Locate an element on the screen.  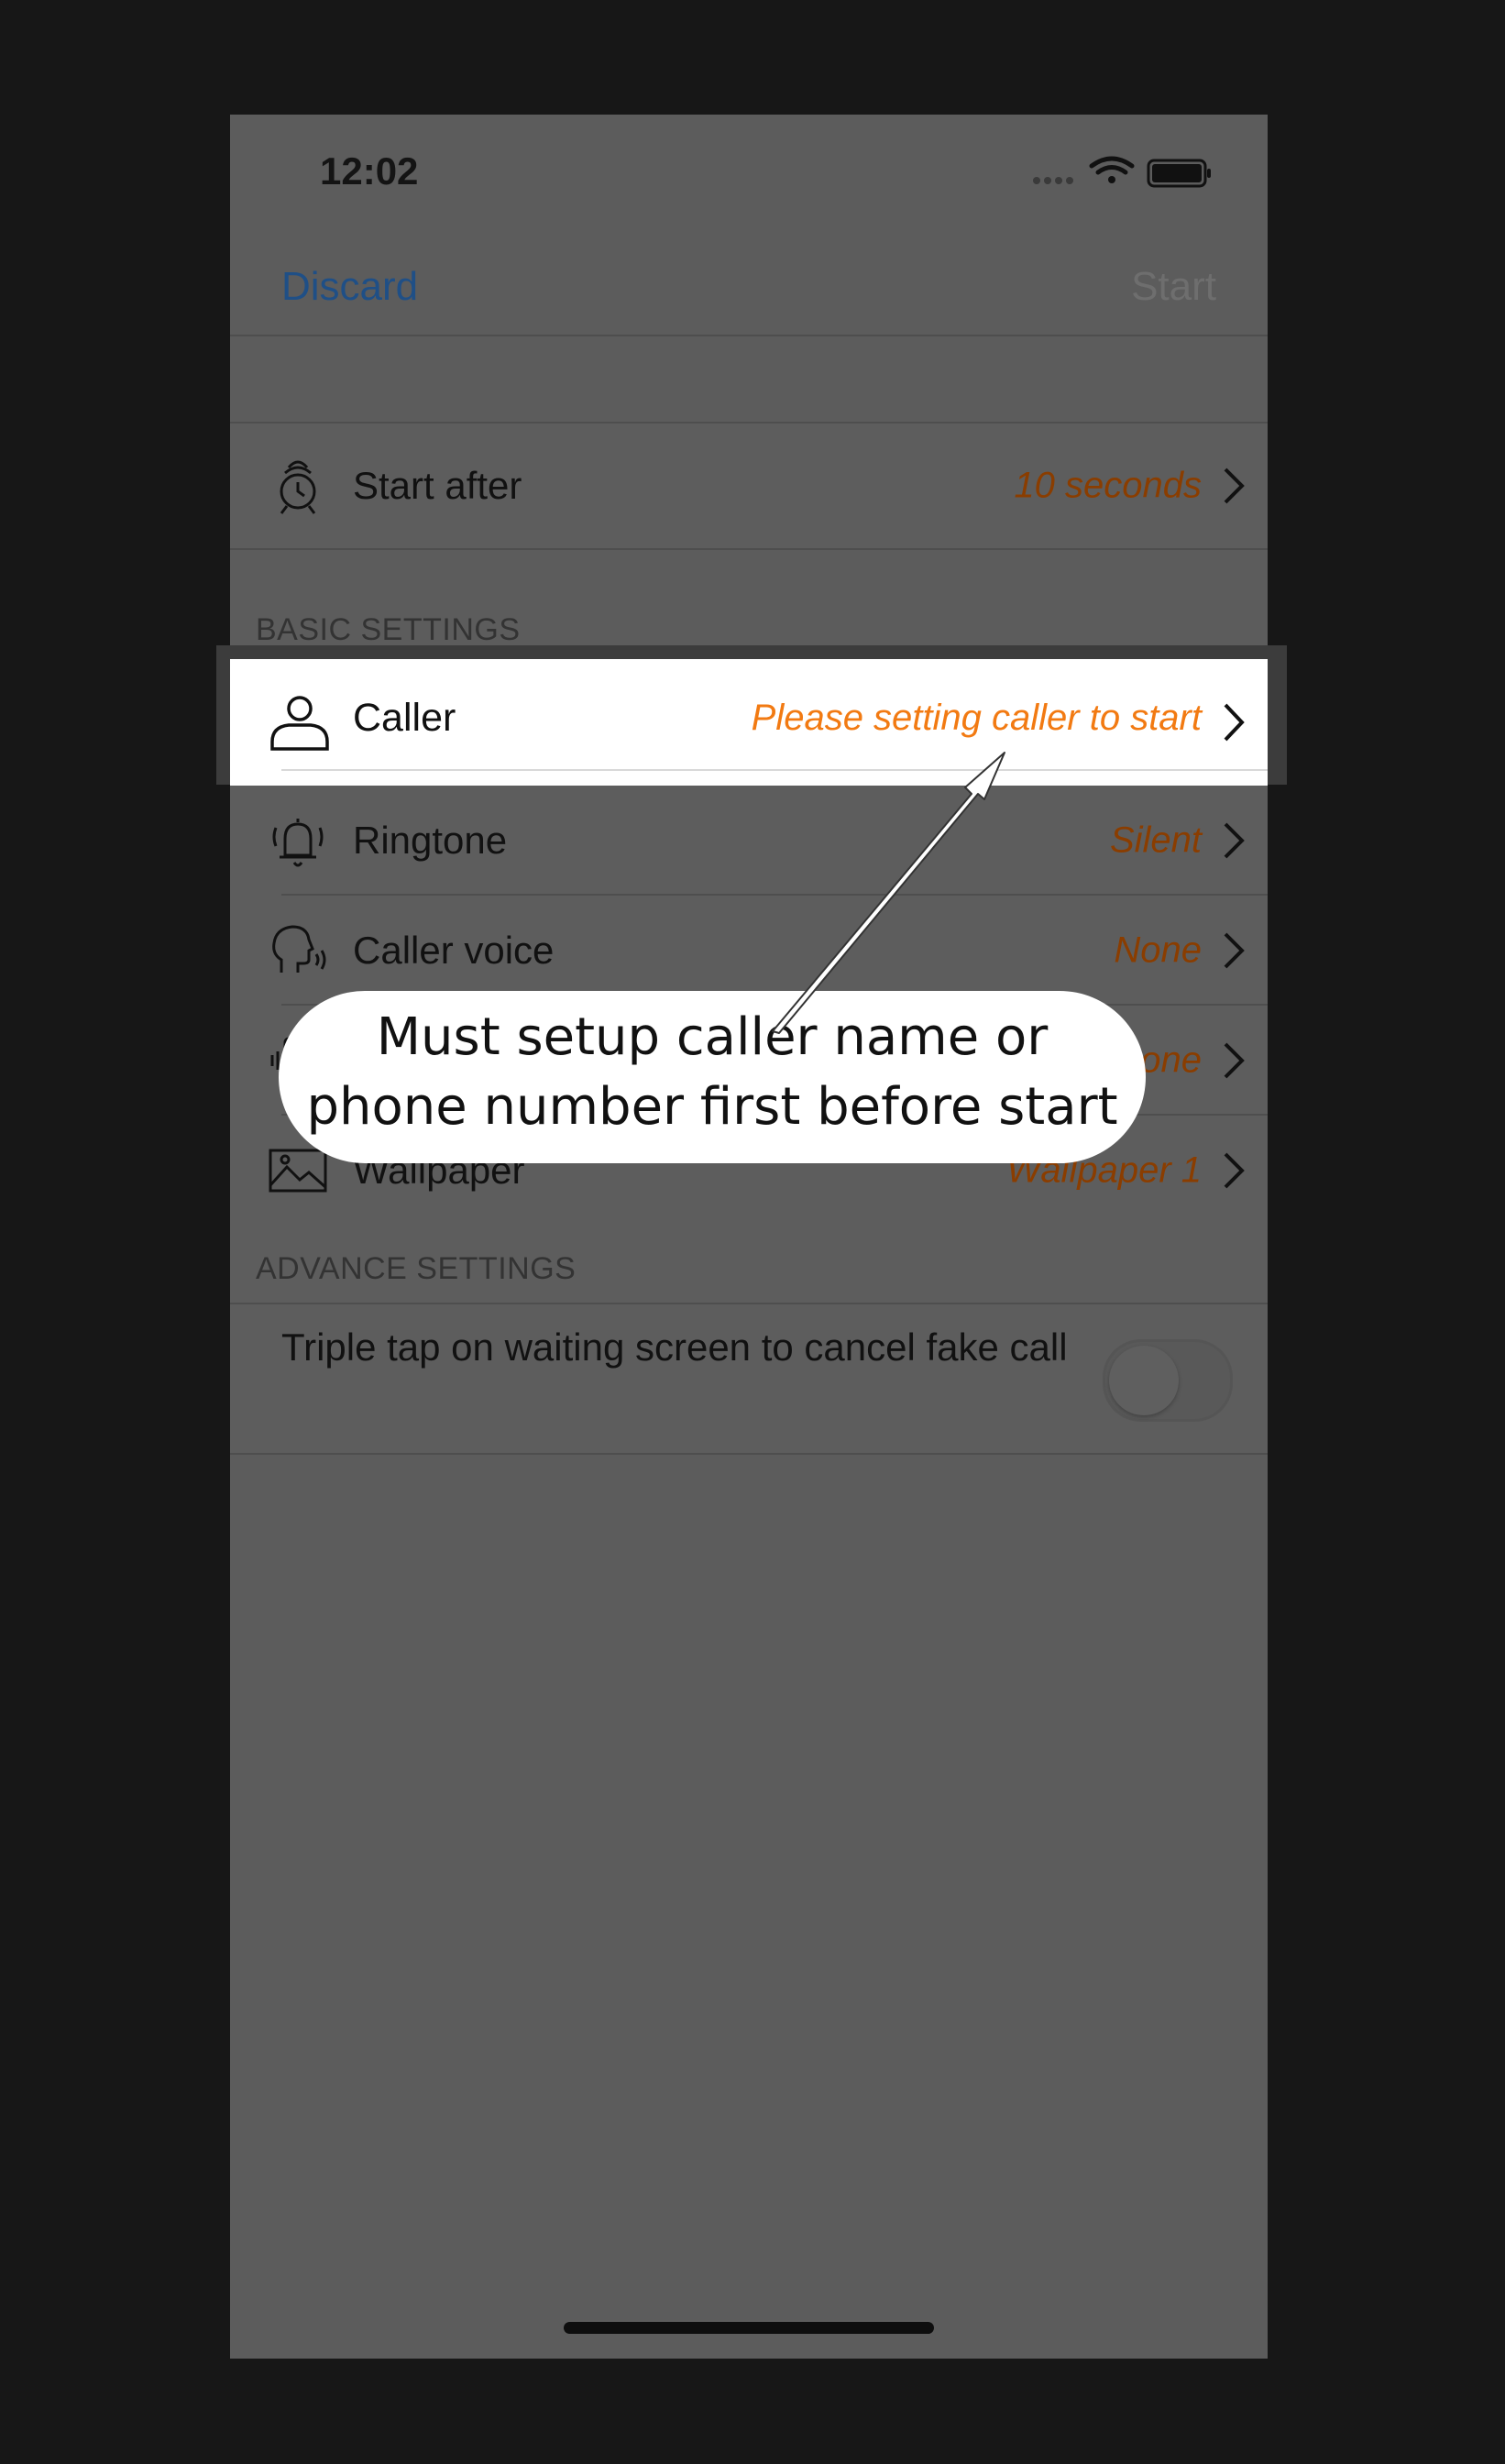
home-indicator is located at coordinates (749, 2328).